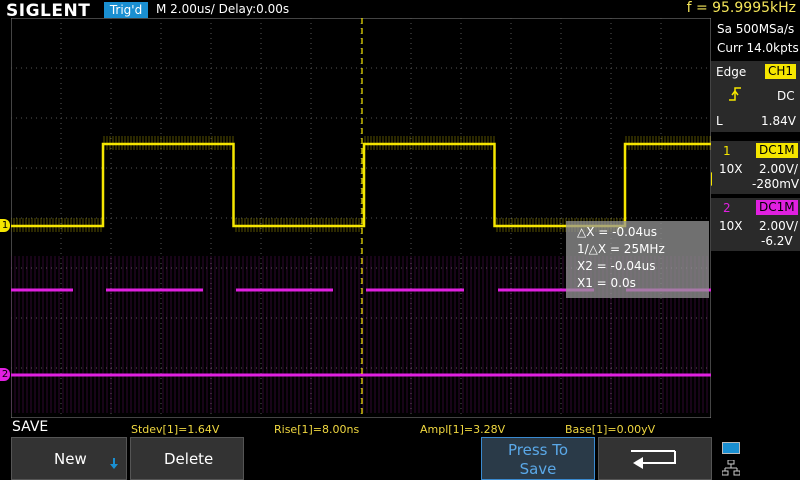 Image resolution: width=800 pixels, height=480 pixels. I want to click on trigger-level: 1.84V, so click(778, 121).